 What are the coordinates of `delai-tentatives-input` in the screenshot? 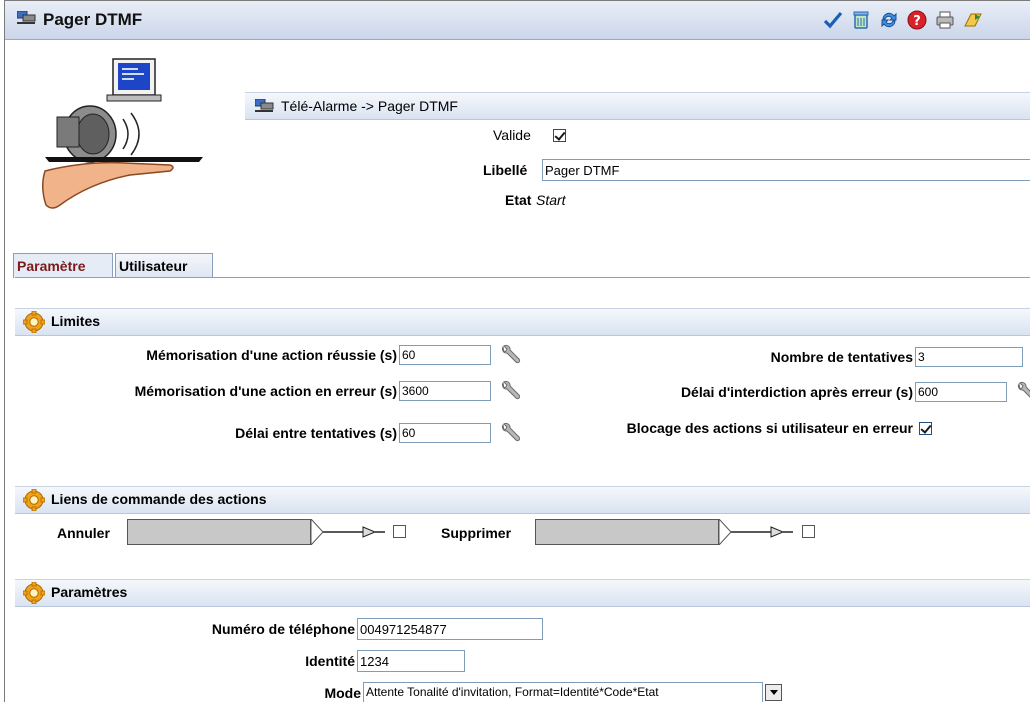 It's located at (445, 433).